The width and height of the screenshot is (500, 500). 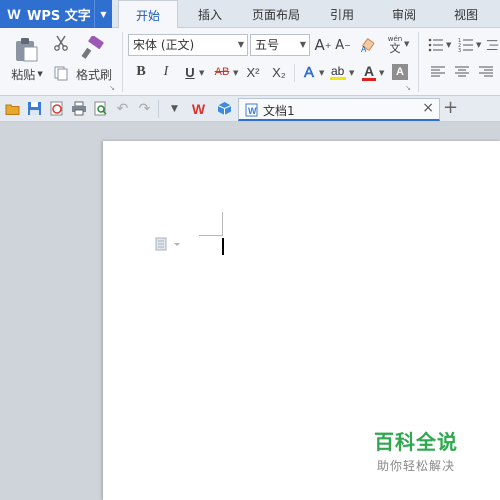 What do you see at coordinates (148, 14) in the screenshot?
I see `tab-home: 开始` at bounding box center [148, 14].